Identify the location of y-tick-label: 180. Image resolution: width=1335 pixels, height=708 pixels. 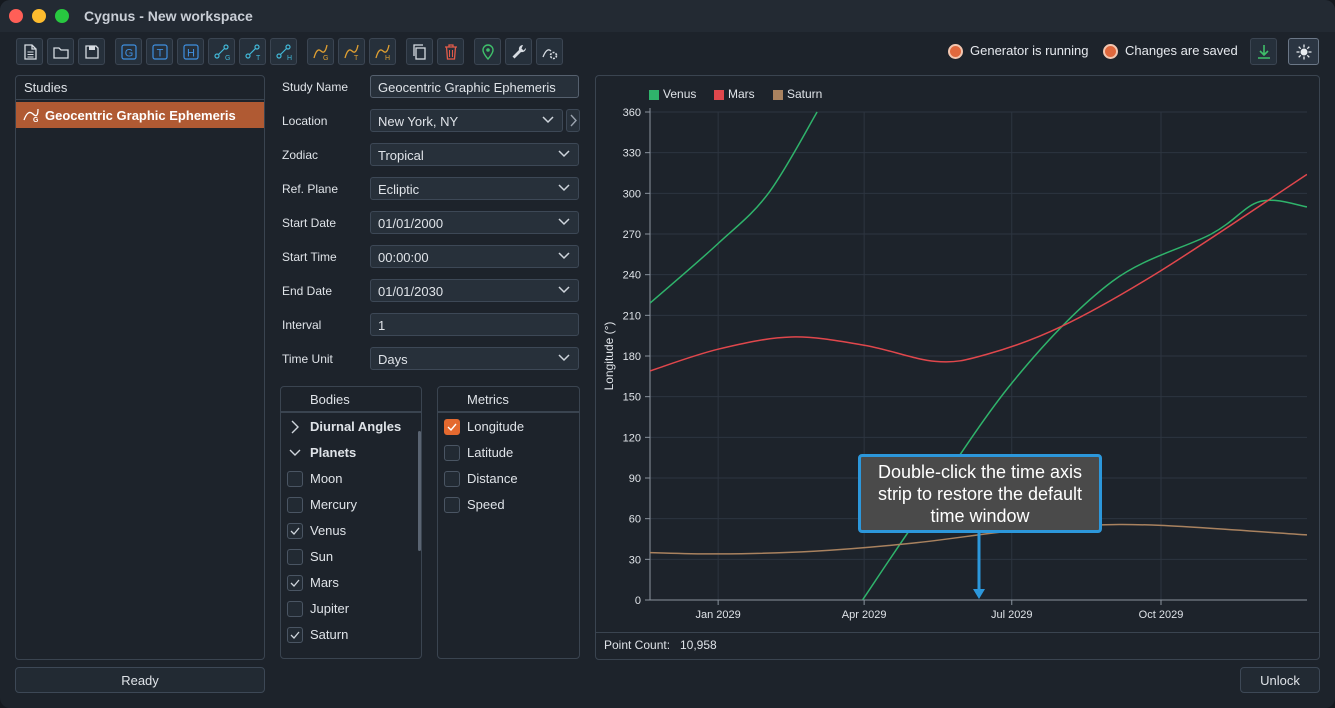
(632, 357).